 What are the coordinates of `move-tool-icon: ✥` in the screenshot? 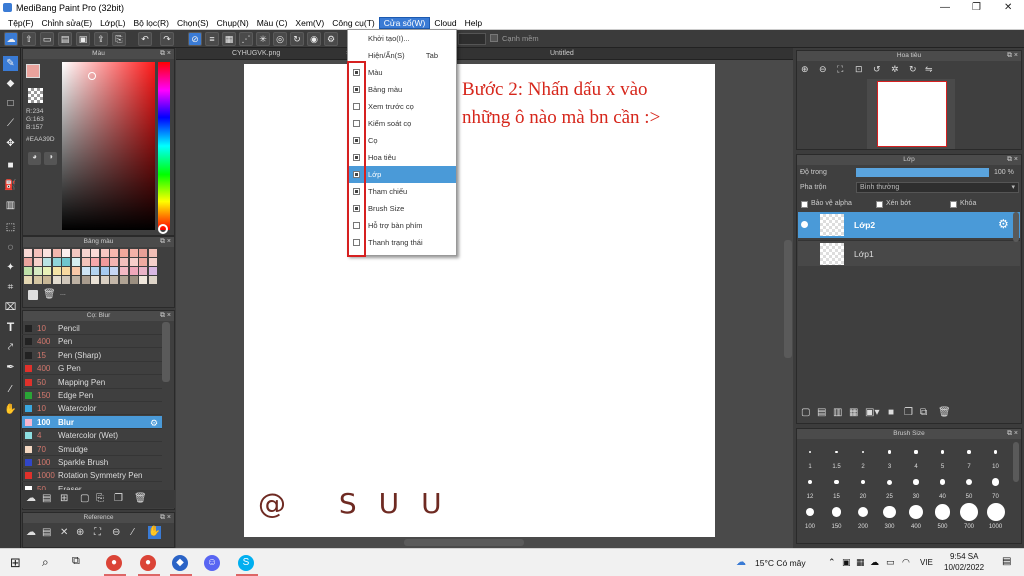 It's located at (10, 143).